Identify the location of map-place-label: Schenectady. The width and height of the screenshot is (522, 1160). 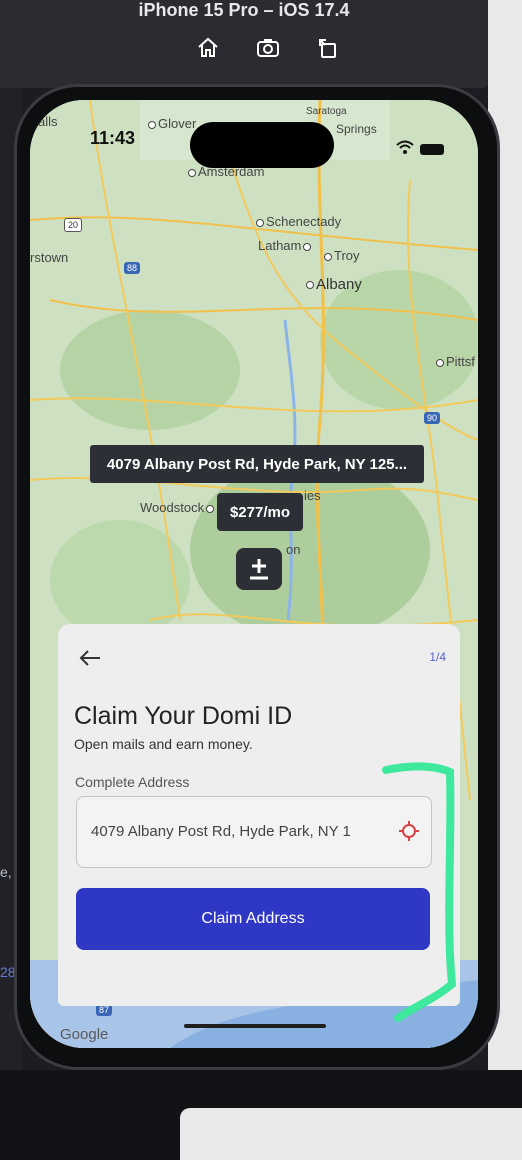
(298, 221).